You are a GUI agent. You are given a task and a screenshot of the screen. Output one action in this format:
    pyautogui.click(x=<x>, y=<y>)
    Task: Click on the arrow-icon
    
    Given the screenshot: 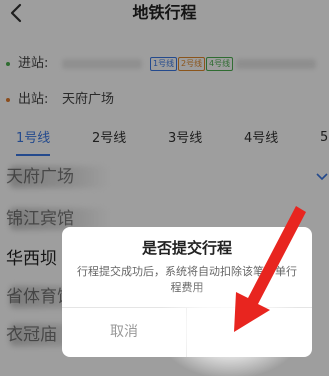 What is the action you would take?
    pyautogui.click(x=270, y=269)
    